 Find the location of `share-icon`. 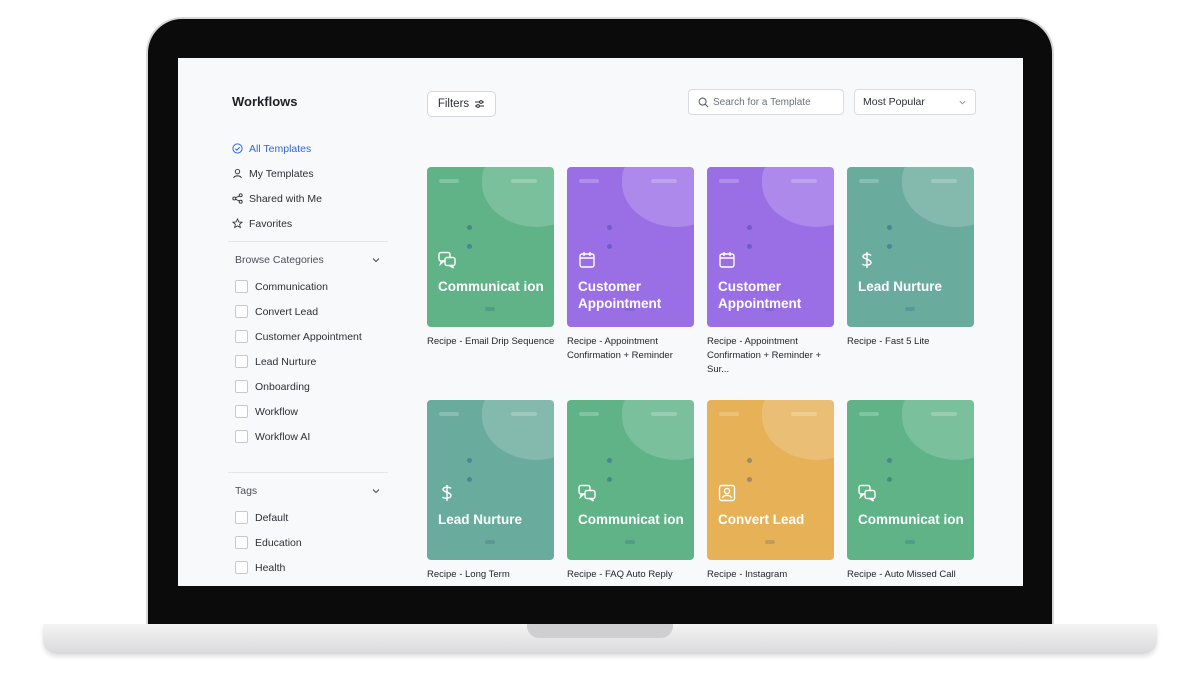

share-icon is located at coordinates (237, 198).